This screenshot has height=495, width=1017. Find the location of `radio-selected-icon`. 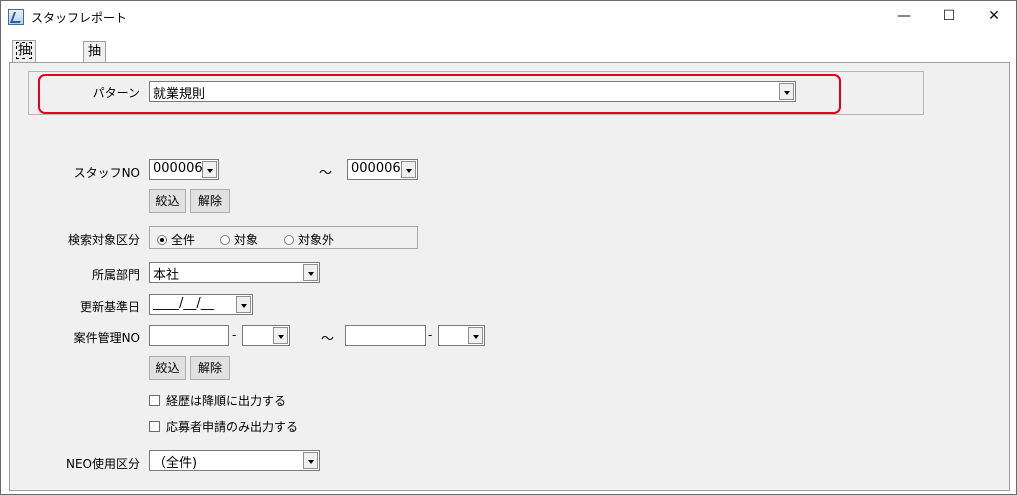

radio-selected-icon is located at coordinates (162, 240).